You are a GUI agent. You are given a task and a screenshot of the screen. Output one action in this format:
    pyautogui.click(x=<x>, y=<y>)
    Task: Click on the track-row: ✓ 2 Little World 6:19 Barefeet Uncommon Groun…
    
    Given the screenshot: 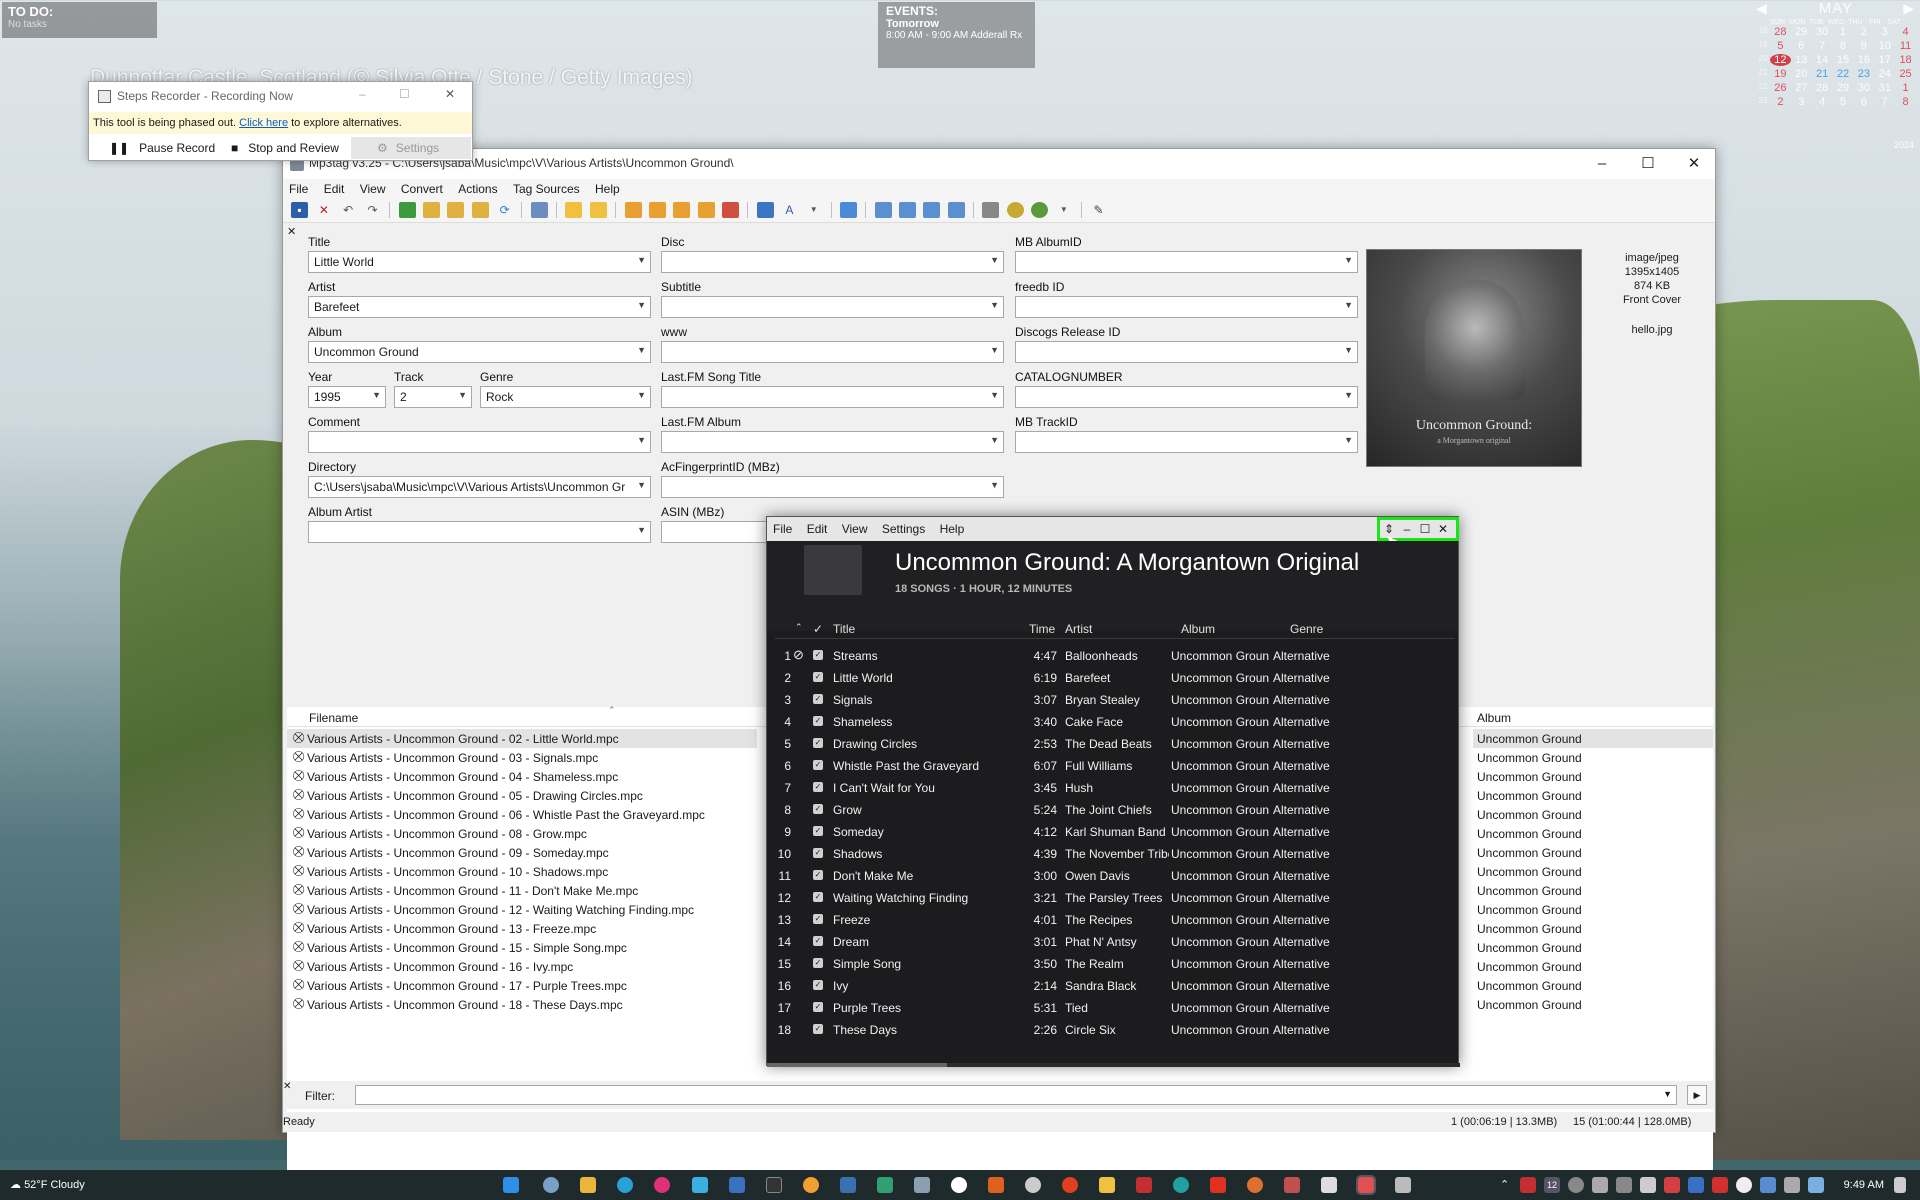 What is the action you would take?
    pyautogui.click(x=1115, y=678)
    